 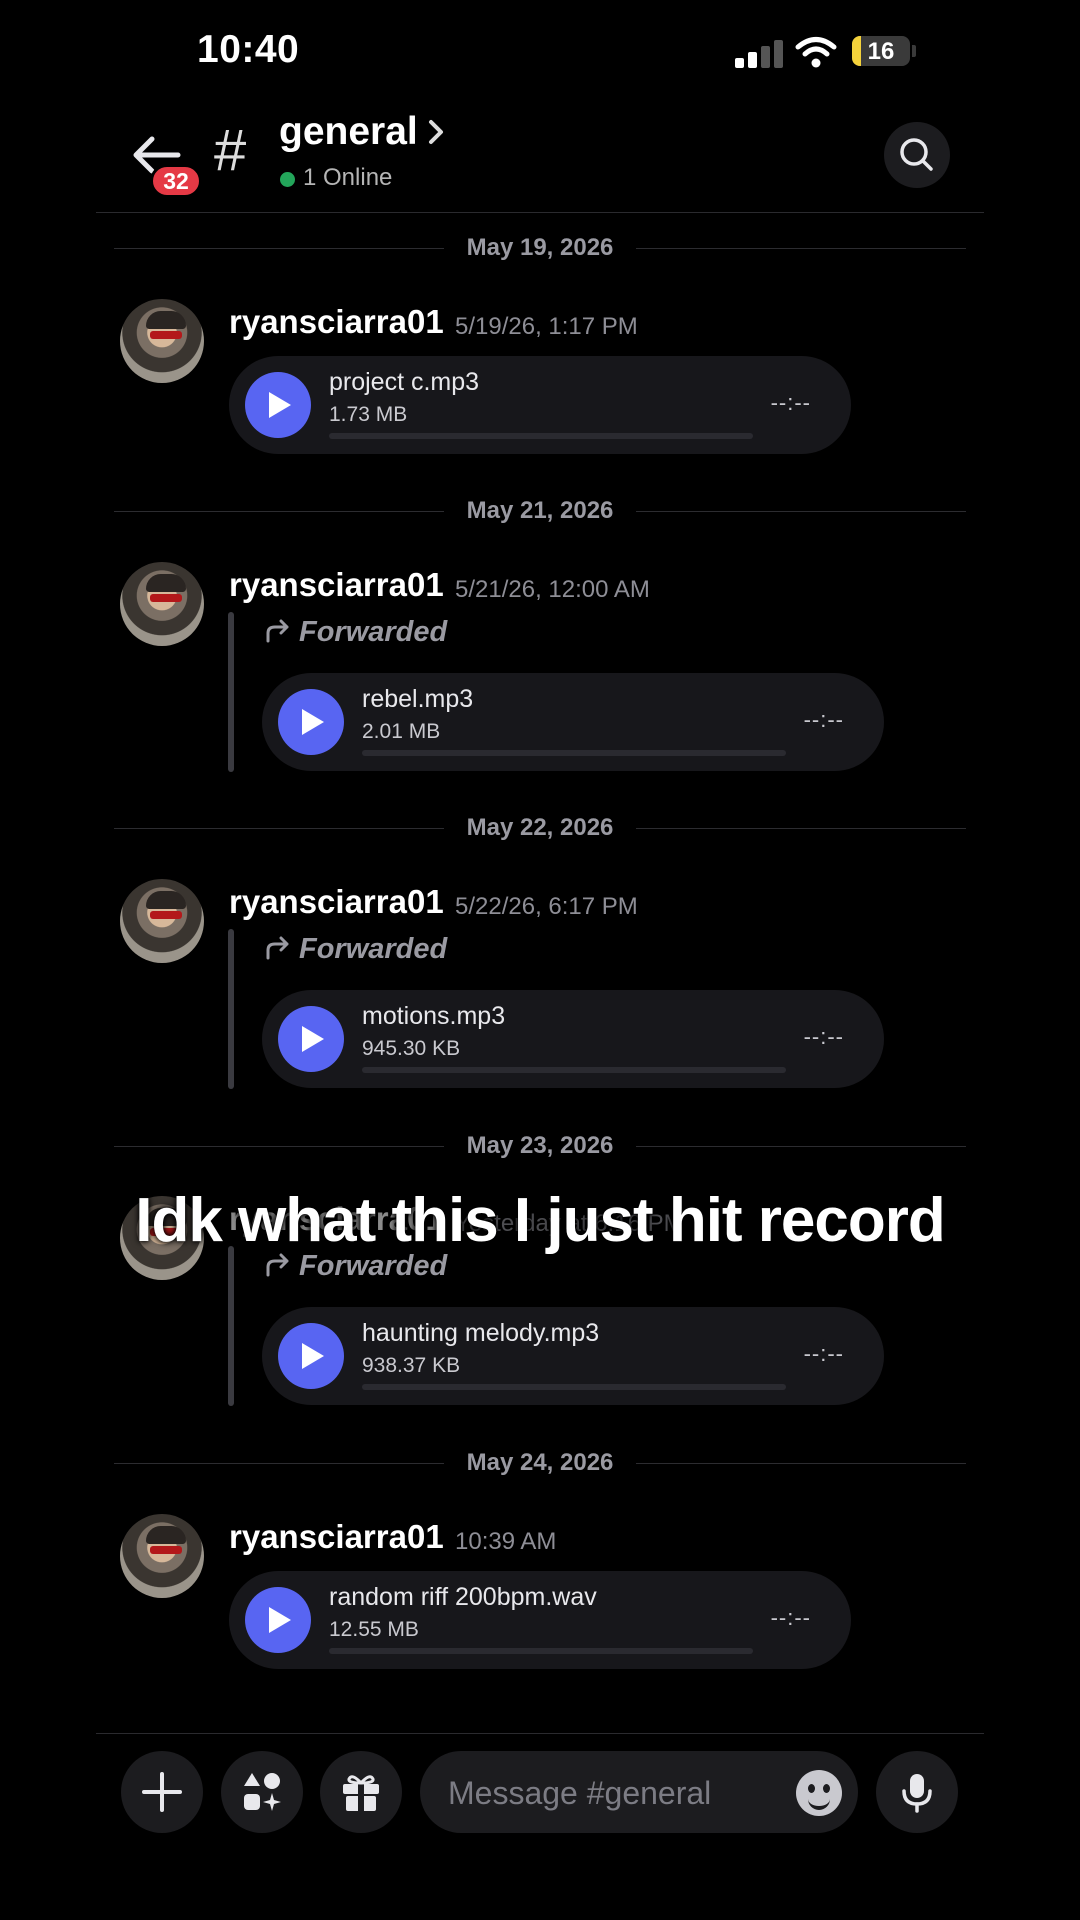 What do you see at coordinates (434, 1016) in the screenshot?
I see `file-name: motions.mp3` at bounding box center [434, 1016].